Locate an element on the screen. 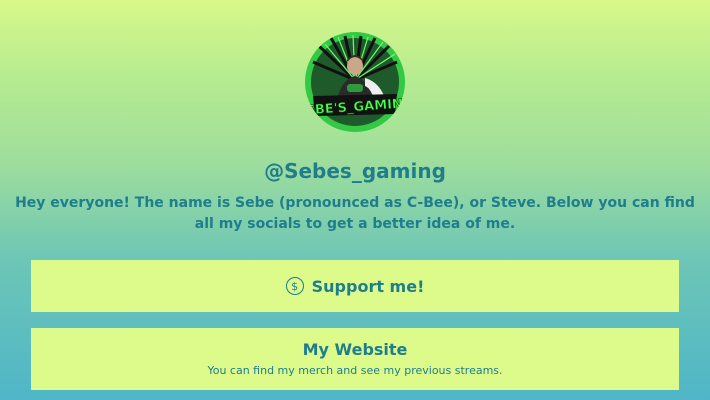 This screenshot has height=400, width=710. support-me-button: $ Support me! is located at coordinates (355, 286).